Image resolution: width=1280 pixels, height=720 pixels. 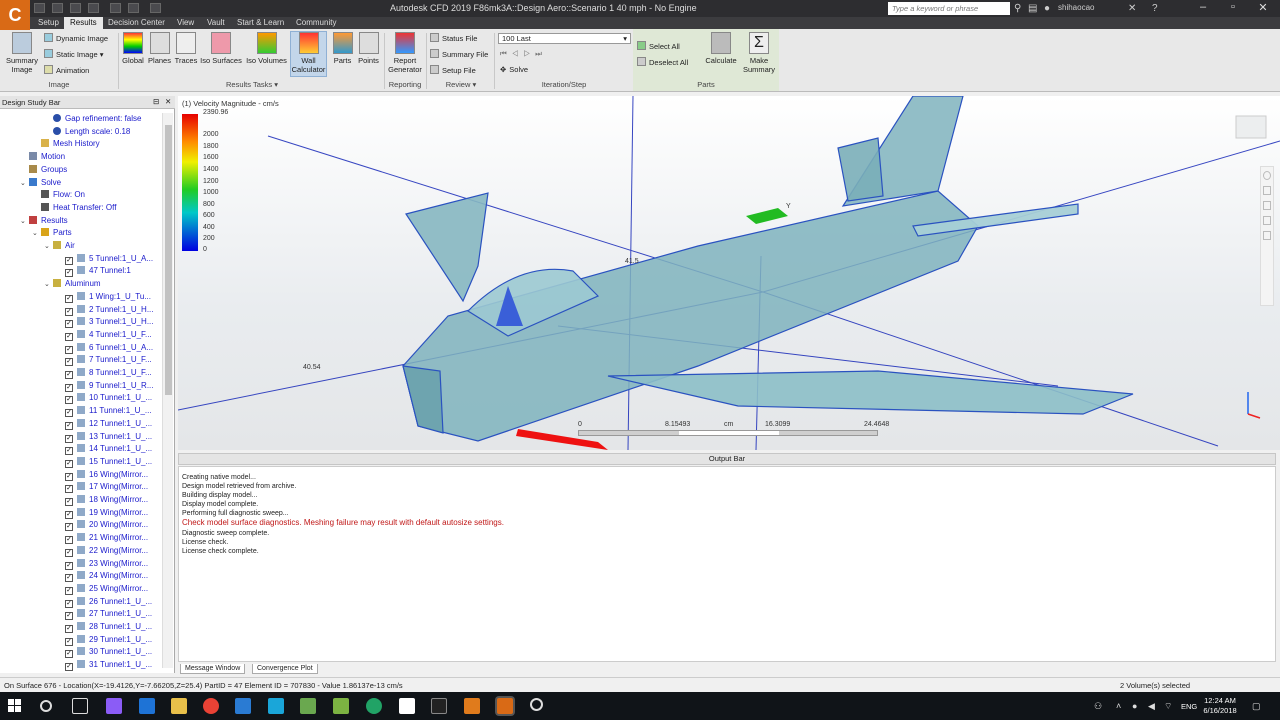 I want to click on close-button: ✕, so click(x=1263, y=7).